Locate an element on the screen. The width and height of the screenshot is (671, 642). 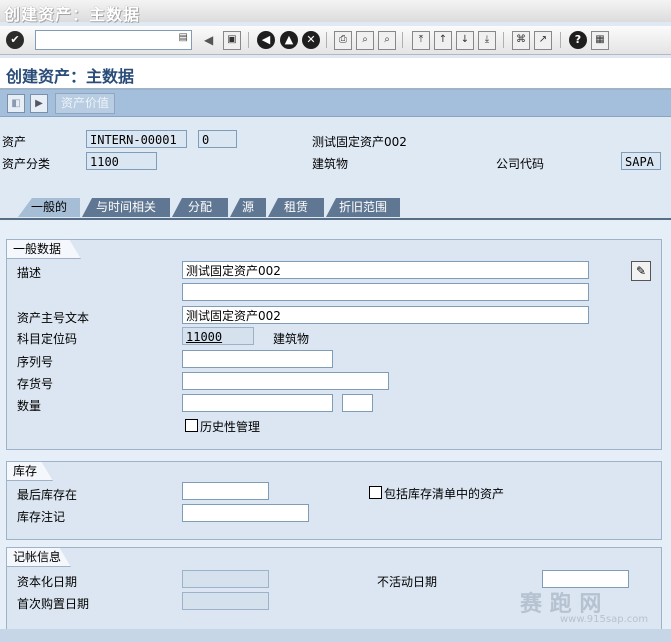
last-inventory-field is located at coordinates (225, 491).